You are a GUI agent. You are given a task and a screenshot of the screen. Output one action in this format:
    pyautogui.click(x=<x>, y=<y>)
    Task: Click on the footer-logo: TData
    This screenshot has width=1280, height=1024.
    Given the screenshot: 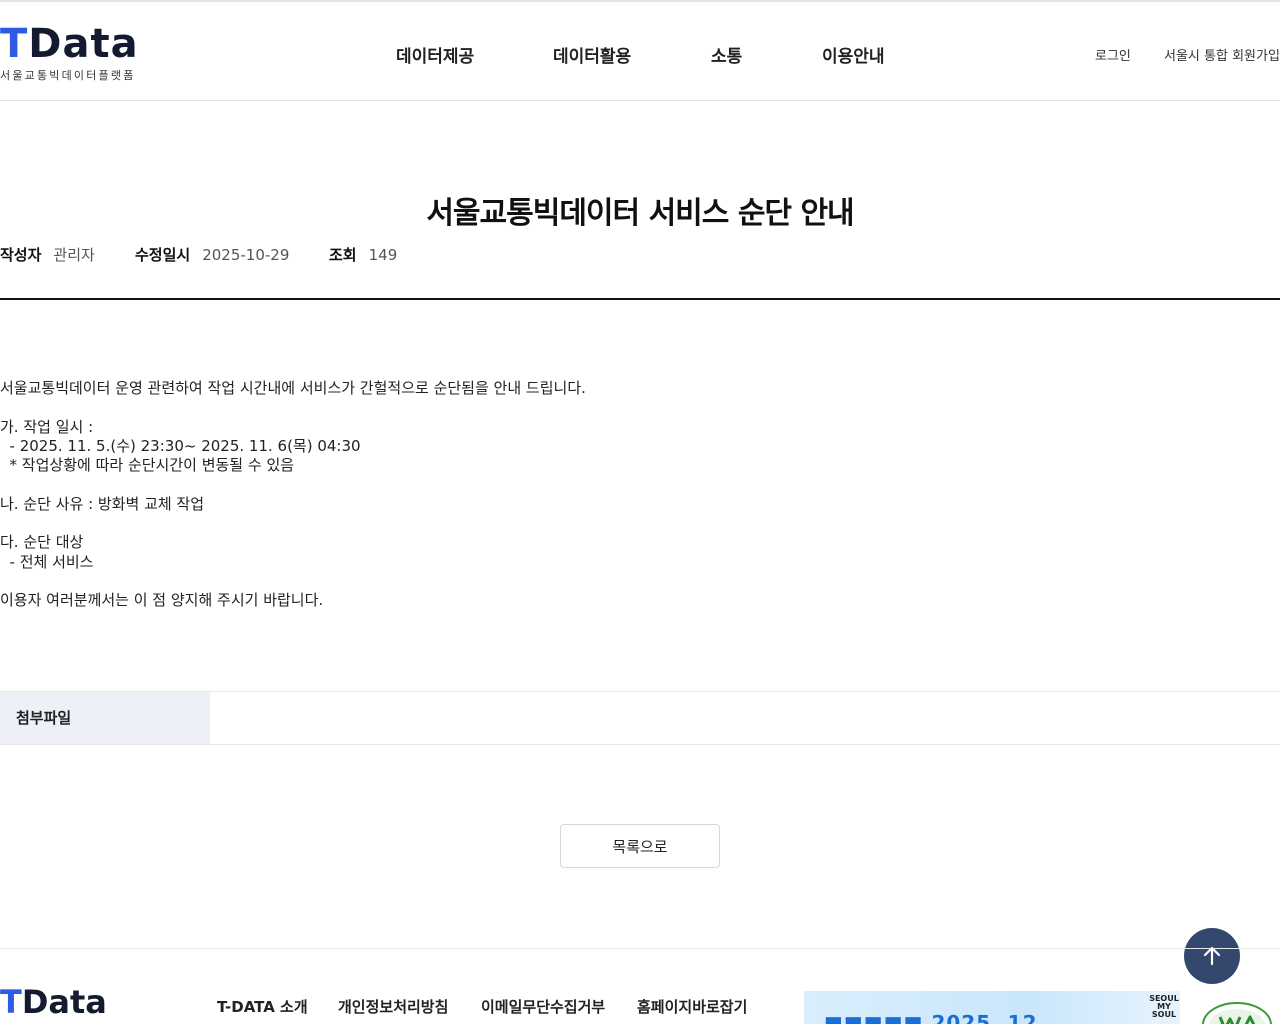 What is the action you would take?
    pyautogui.click(x=53, y=1002)
    